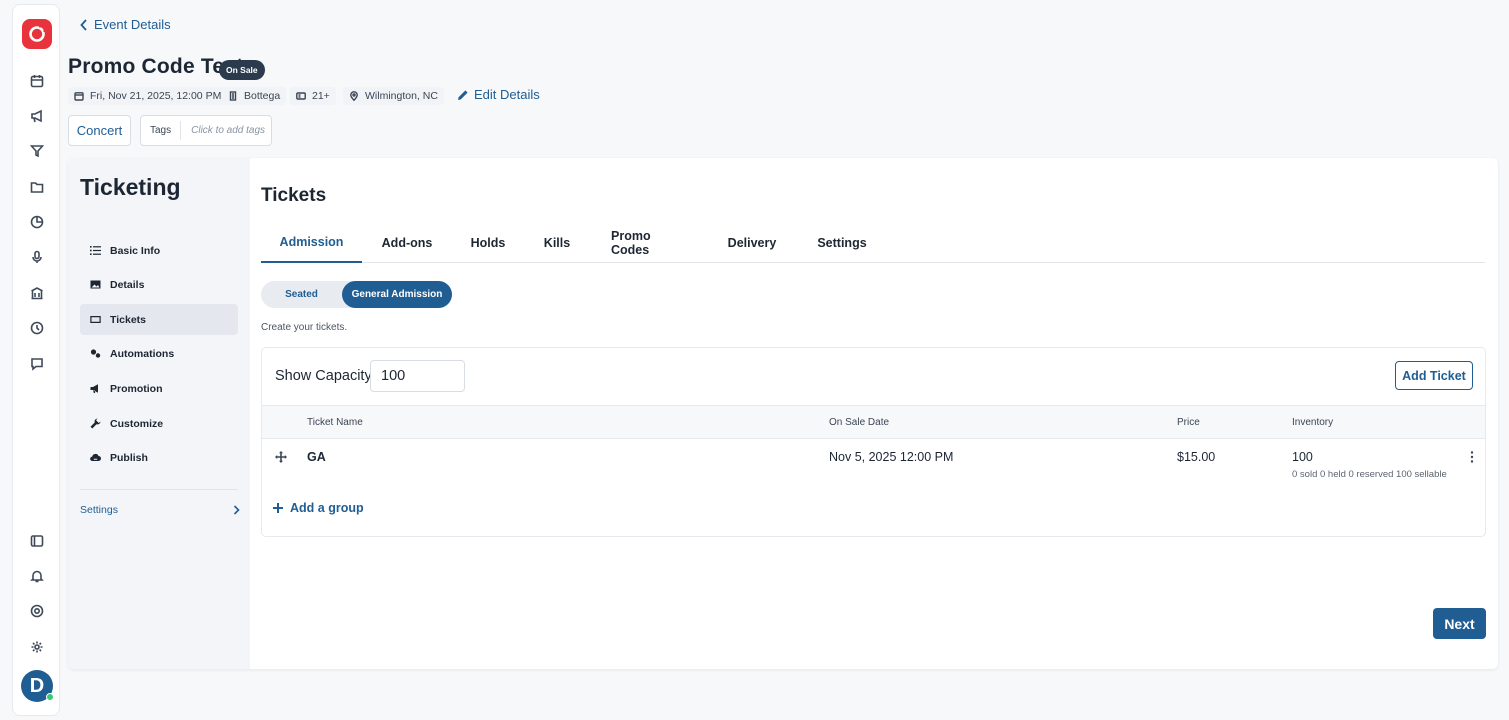 The image size is (1509, 720). I want to click on sidebar-item-tickets: Tickets, so click(159, 319).